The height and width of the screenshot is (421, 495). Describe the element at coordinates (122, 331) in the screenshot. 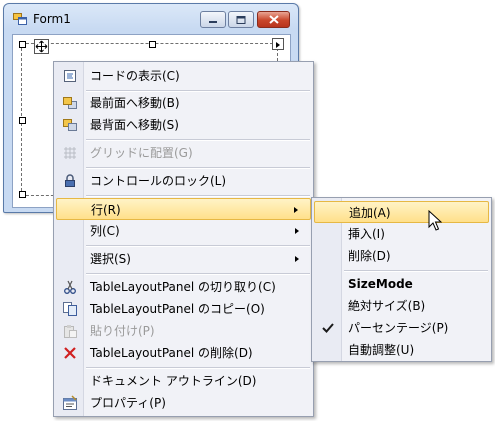

I see `menu-item-label: 貼り付け(P)` at that location.